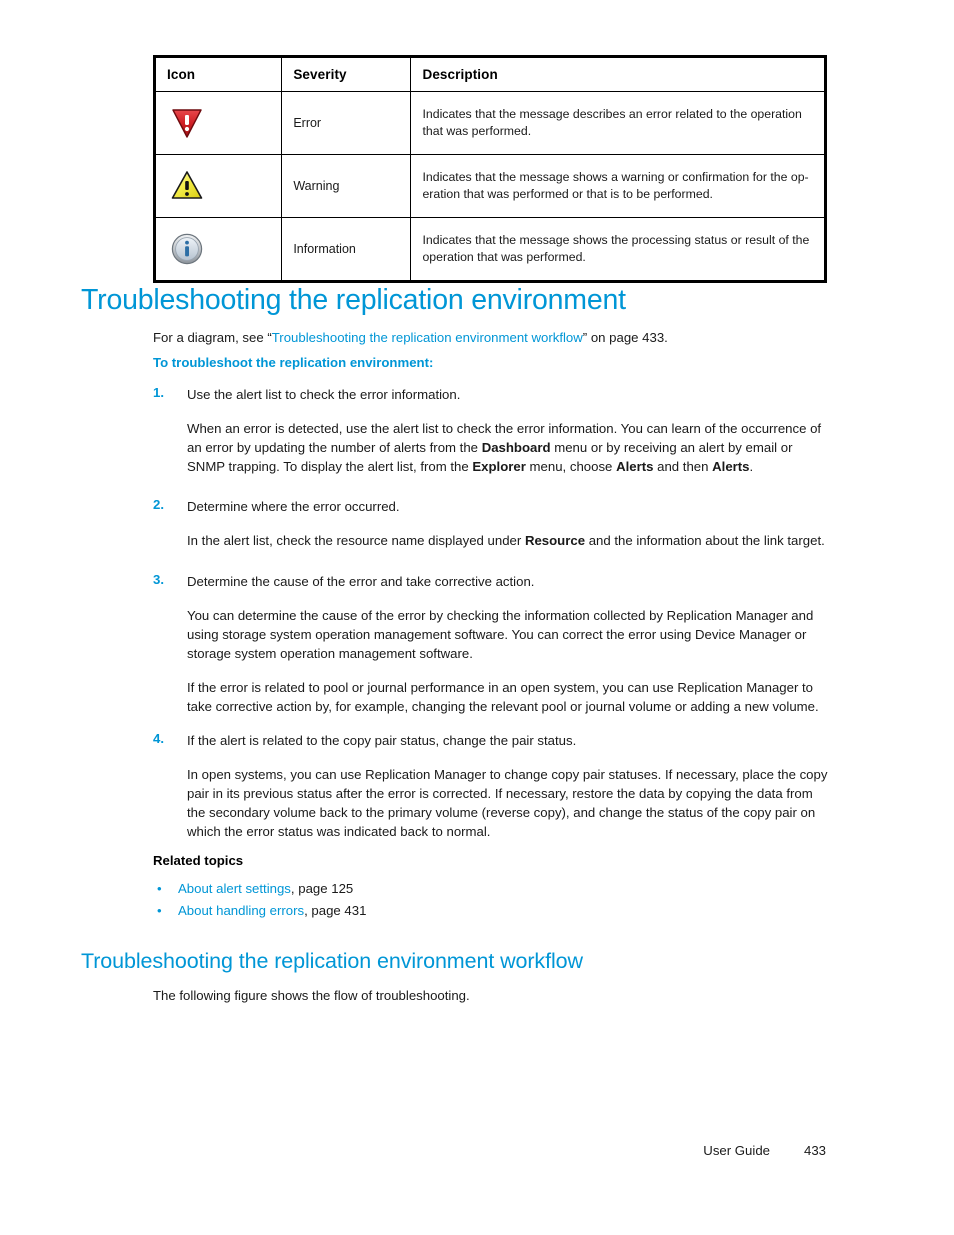 This screenshot has height=1235, width=954. What do you see at coordinates (555, 540) in the screenshot?
I see `bold-term-resource: Resource` at bounding box center [555, 540].